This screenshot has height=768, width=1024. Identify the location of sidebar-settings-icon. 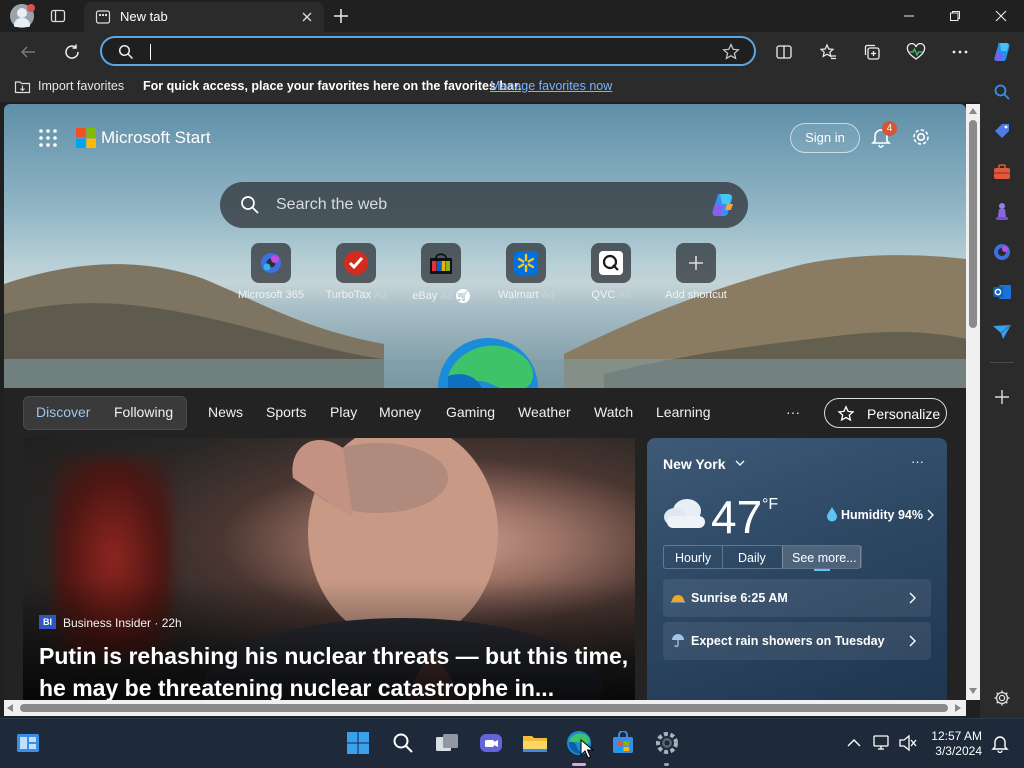
(1002, 698).